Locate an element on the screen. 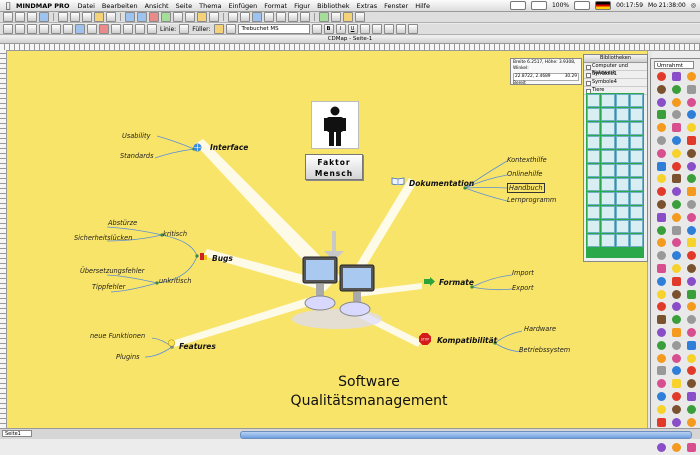 The image size is (700, 455). text-tool-icon is located at coordinates (32, 29).